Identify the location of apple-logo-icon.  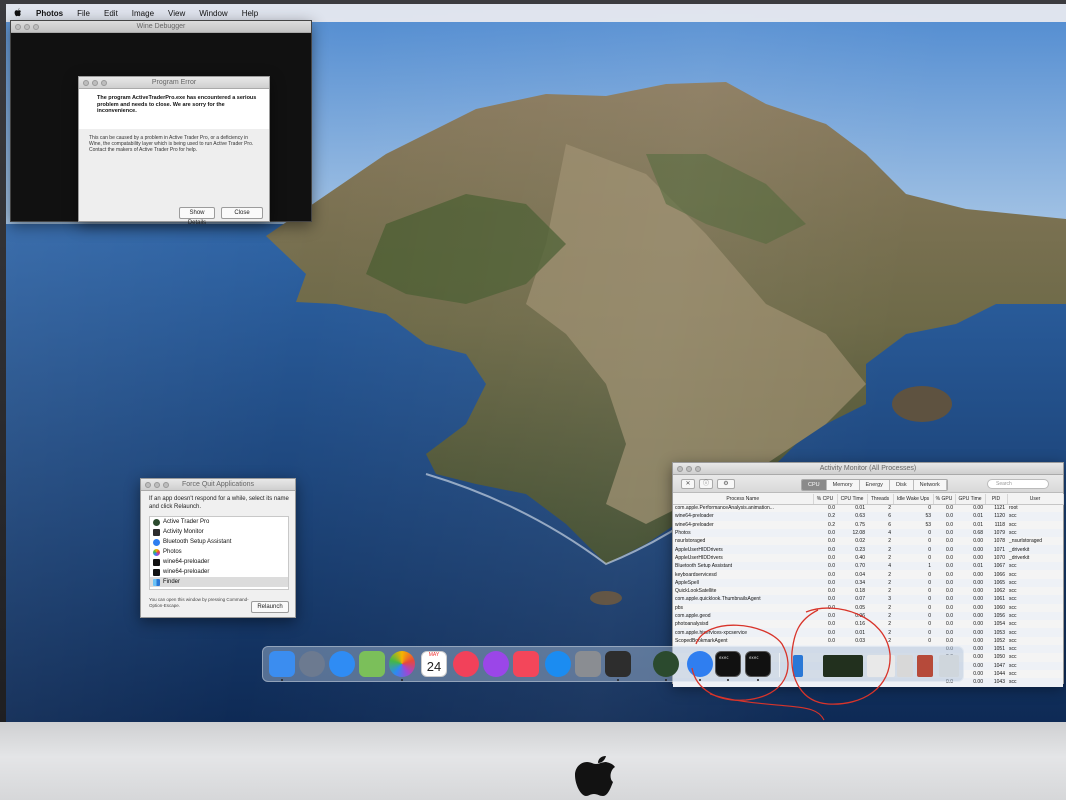
(595, 776).